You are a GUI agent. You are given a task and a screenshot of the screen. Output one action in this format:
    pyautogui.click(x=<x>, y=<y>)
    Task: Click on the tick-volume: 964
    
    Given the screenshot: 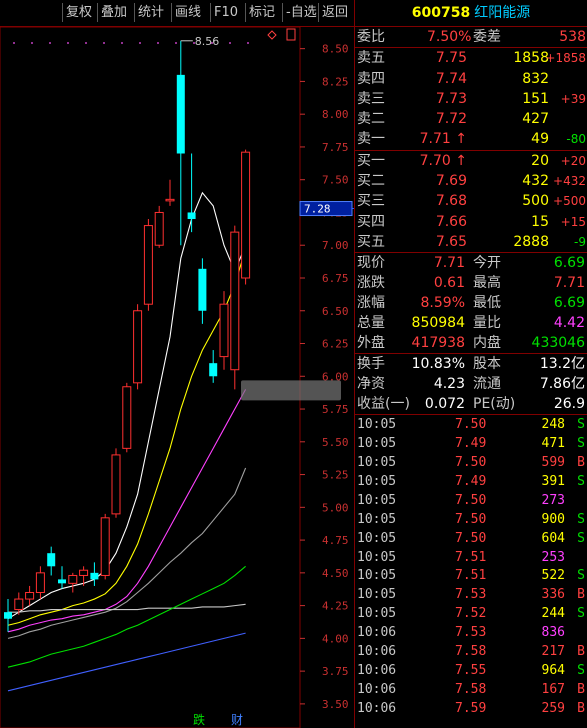 What is the action you would take?
    pyautogui.click(x=553, y=670)
    